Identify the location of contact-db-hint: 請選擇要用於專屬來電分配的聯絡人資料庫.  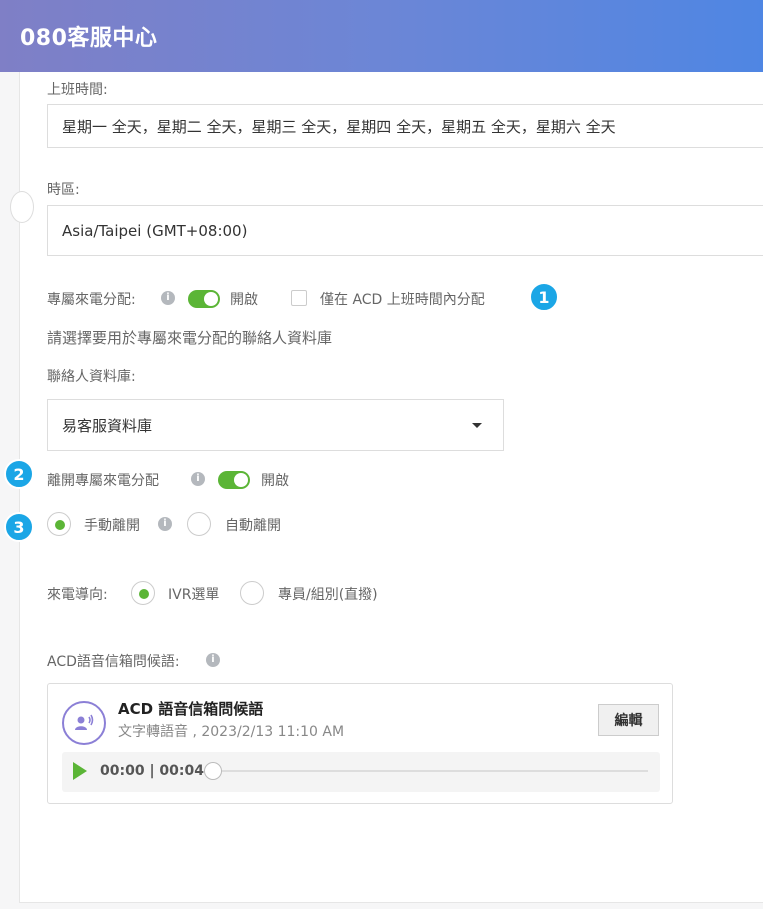
(190, 338).